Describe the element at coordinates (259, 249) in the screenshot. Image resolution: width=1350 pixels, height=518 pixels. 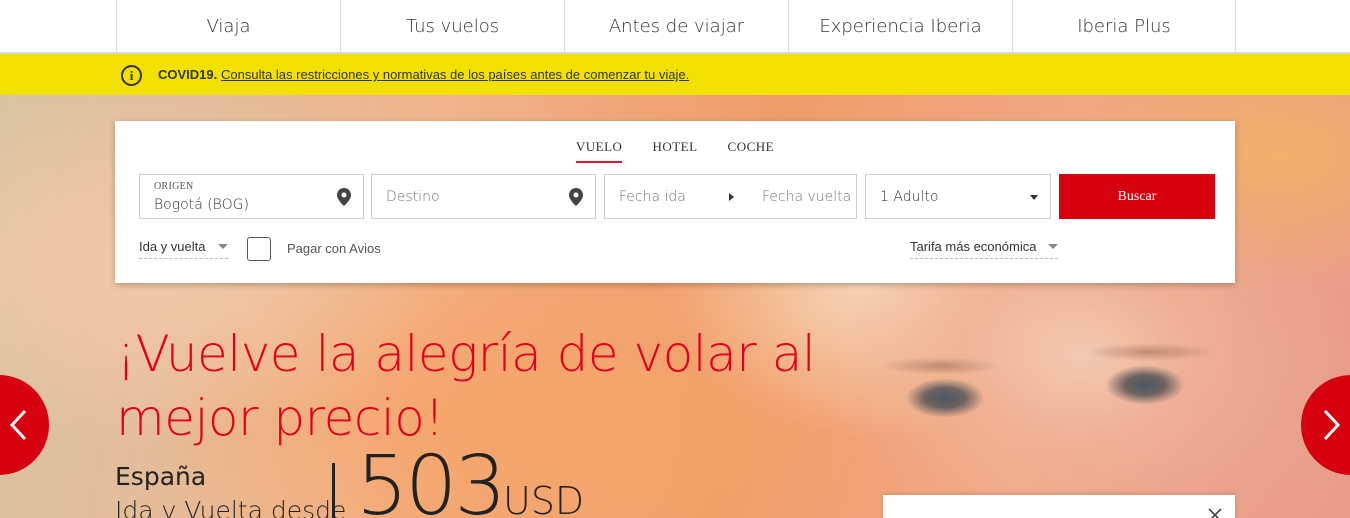
I see `pay-with-avios-checkbox` at that location.